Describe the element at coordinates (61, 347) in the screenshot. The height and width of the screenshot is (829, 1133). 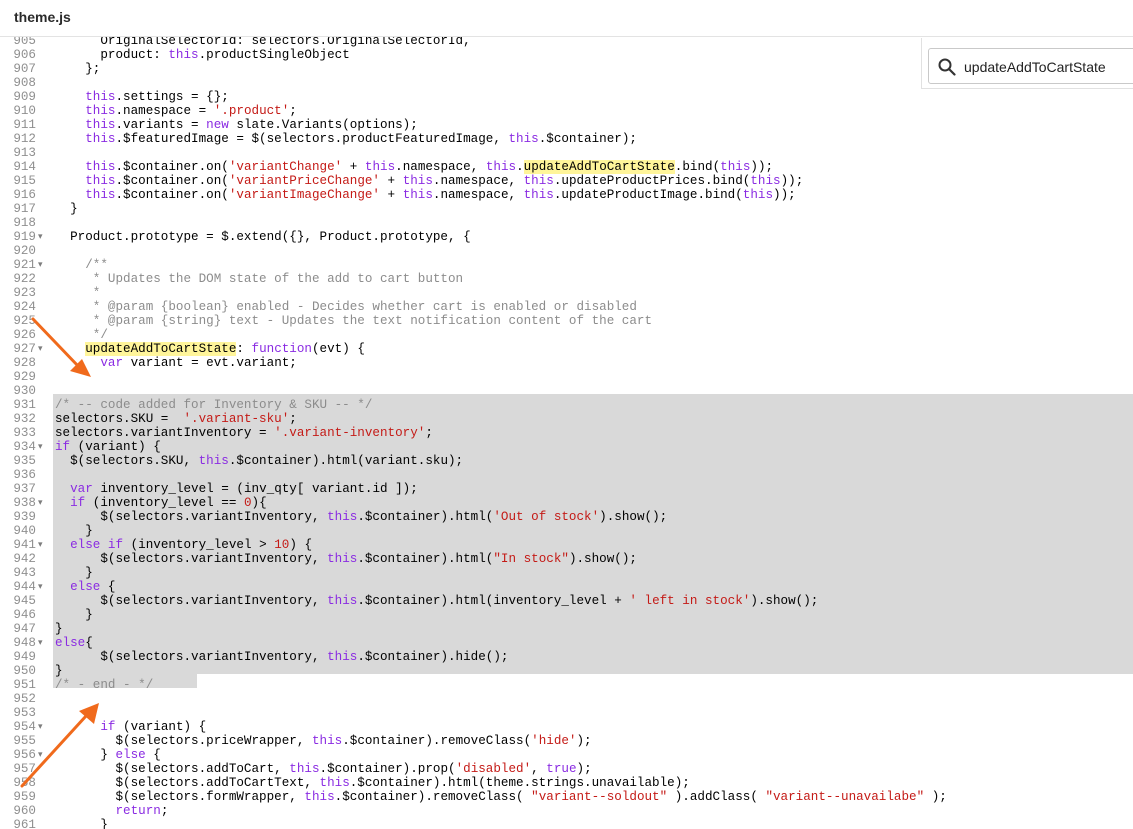
I see `arrow-down-right` at that location.